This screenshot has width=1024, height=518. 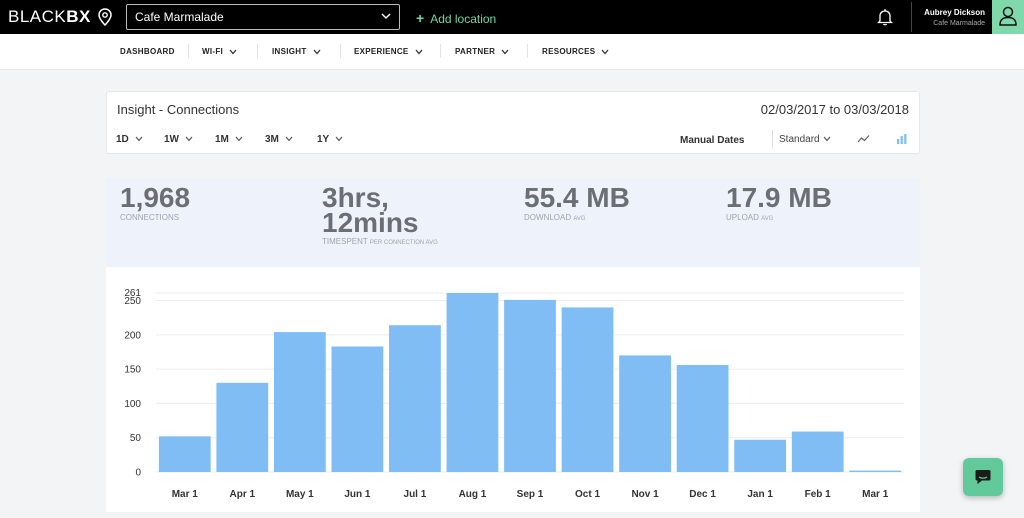 I want to click on plus-icon: +, so click(x=420, y=18).